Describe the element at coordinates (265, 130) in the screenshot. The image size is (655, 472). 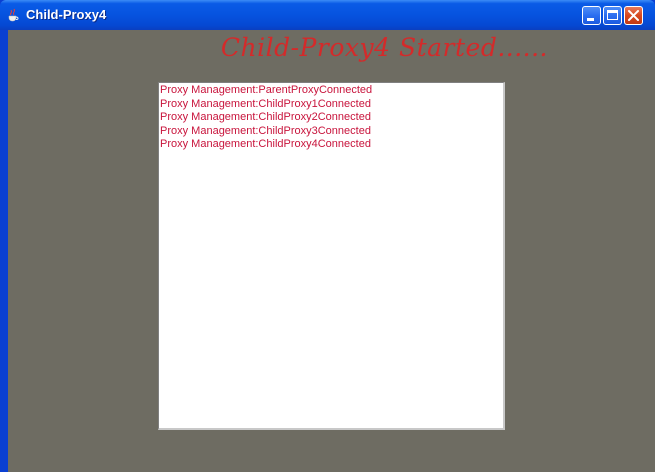
I see `log-line: Proxy Management:ChildProxy3Connected` at that location.